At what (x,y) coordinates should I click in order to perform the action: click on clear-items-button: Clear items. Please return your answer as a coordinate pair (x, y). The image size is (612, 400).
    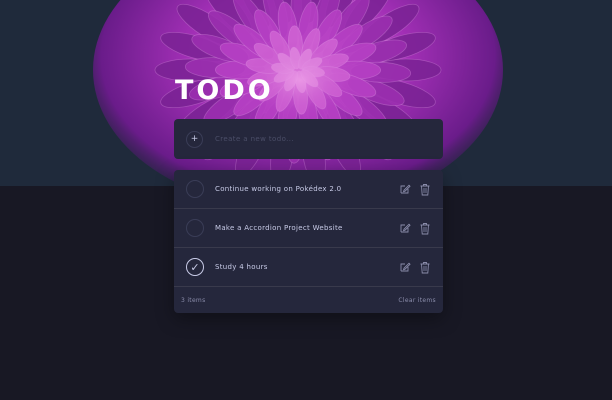
    Looking at the image, I should click on (417, 300).